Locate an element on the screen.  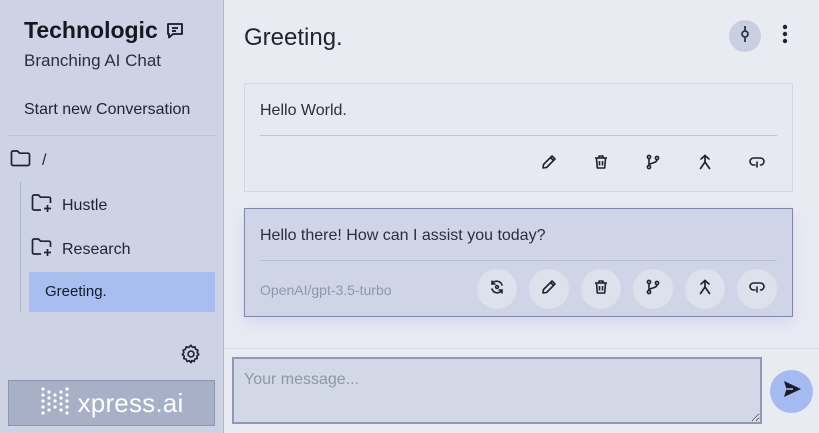
commit-icon is located at coordinates (745, 36).